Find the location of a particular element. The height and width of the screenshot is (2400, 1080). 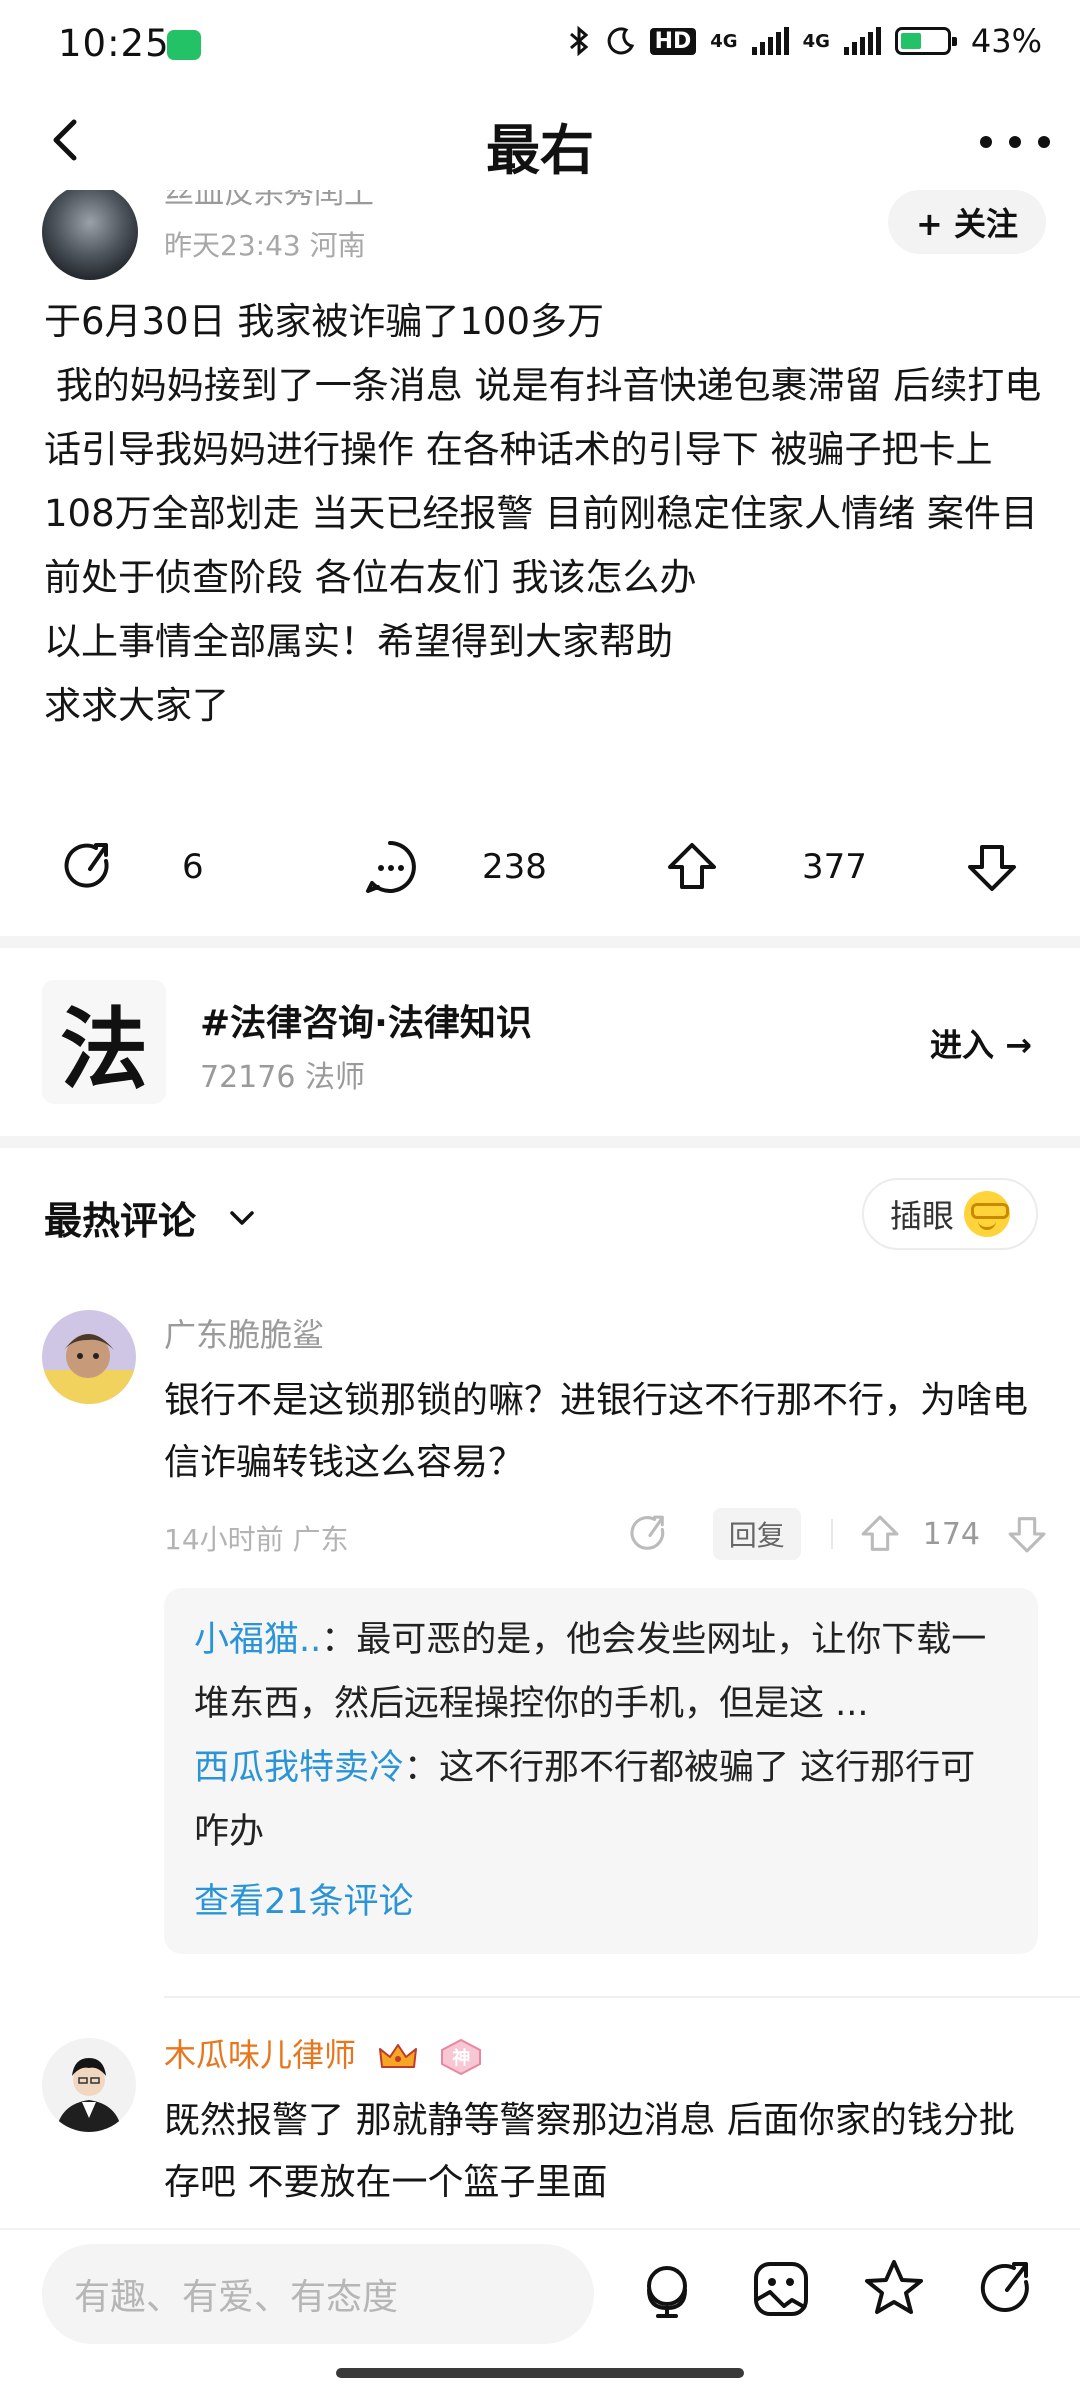

downvote-button is located at coordinates (992, 867).